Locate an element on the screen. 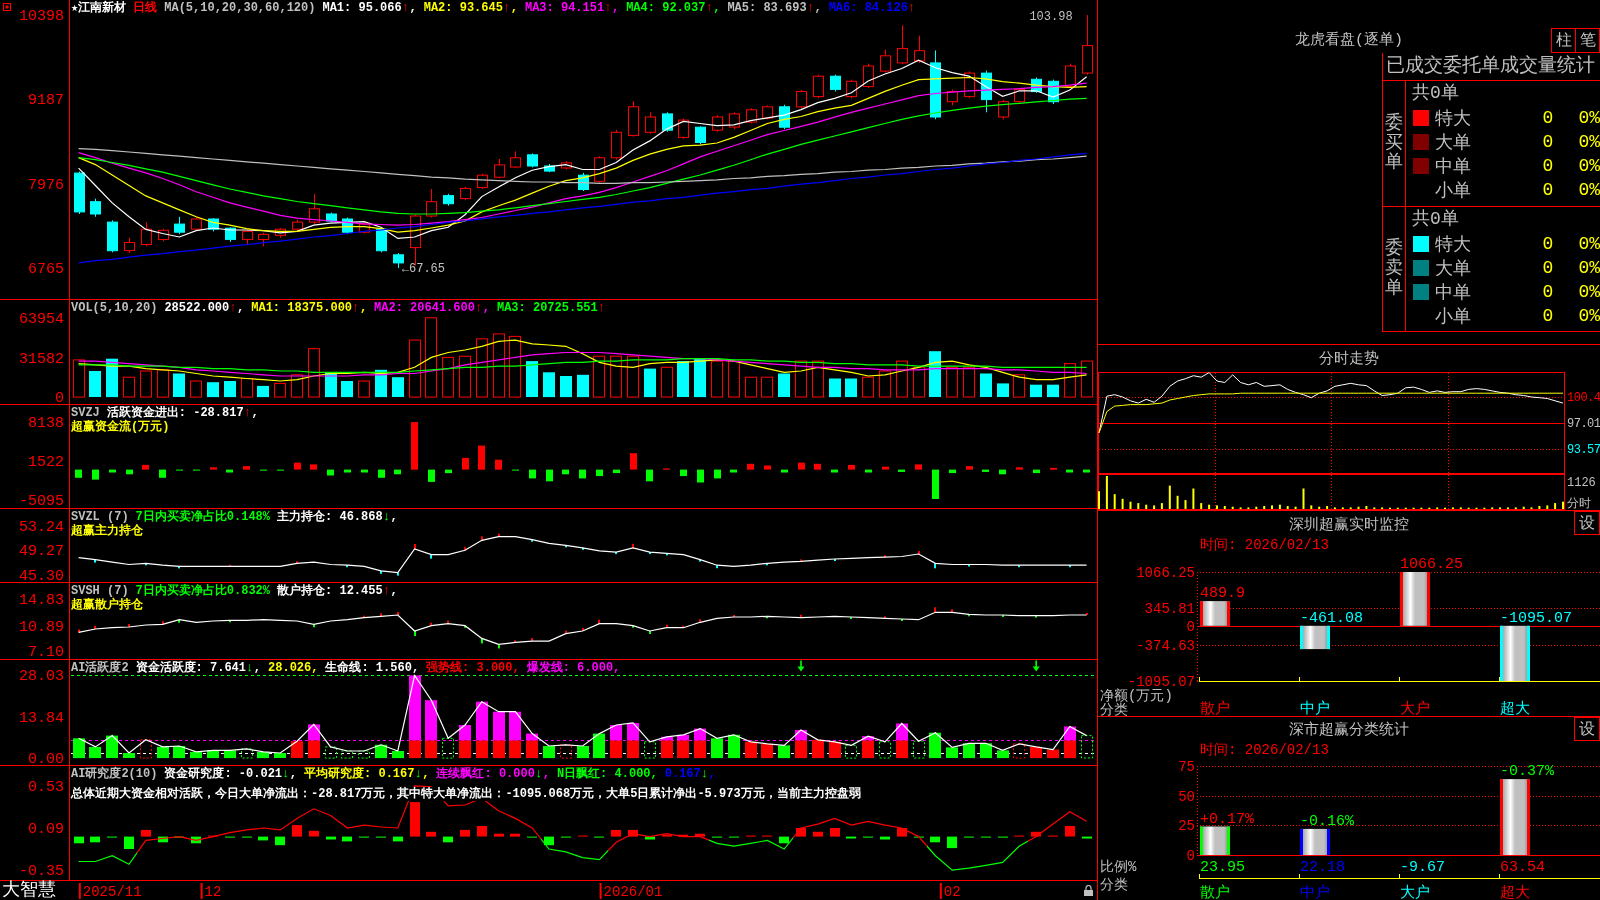 The height and width of the screenshot is (900, 1600). axis-title: 分类 is located at coordinates (1114, 885).